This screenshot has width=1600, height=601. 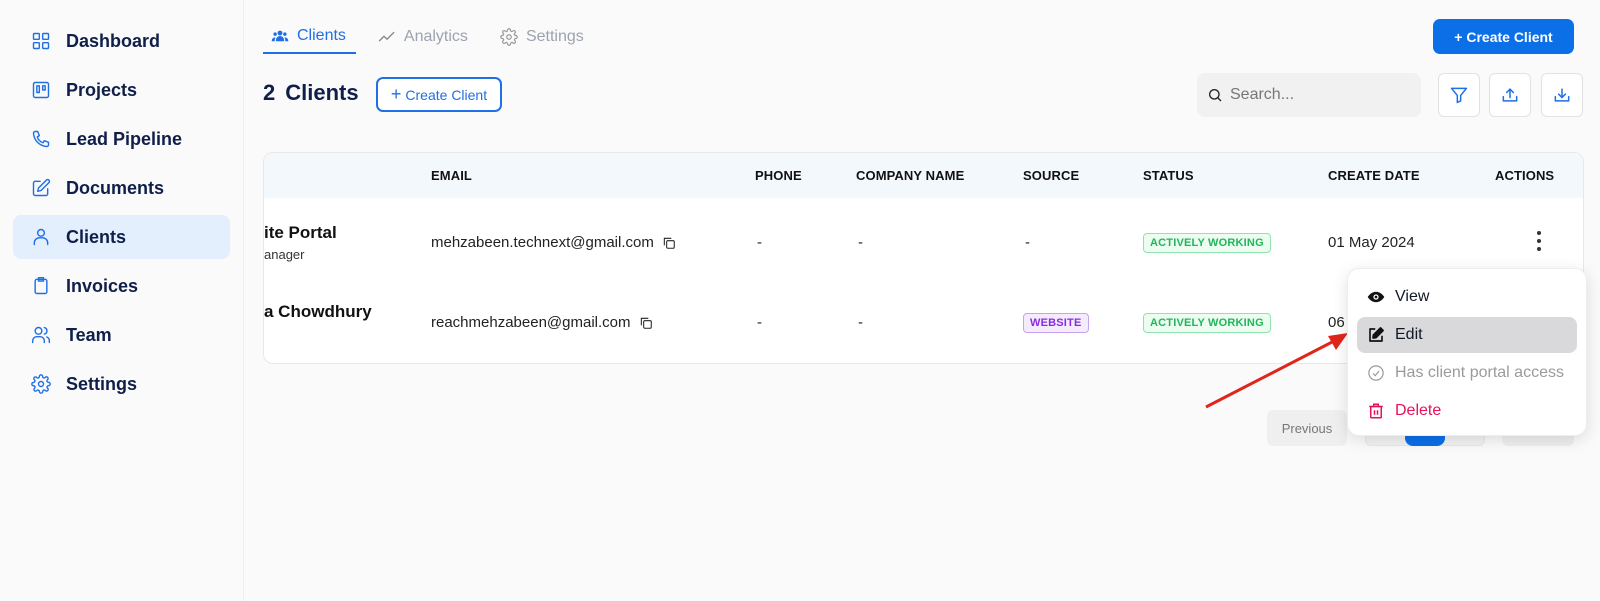 I want to click on sidebar-item-label: Clients, so click(x=96, y=236).